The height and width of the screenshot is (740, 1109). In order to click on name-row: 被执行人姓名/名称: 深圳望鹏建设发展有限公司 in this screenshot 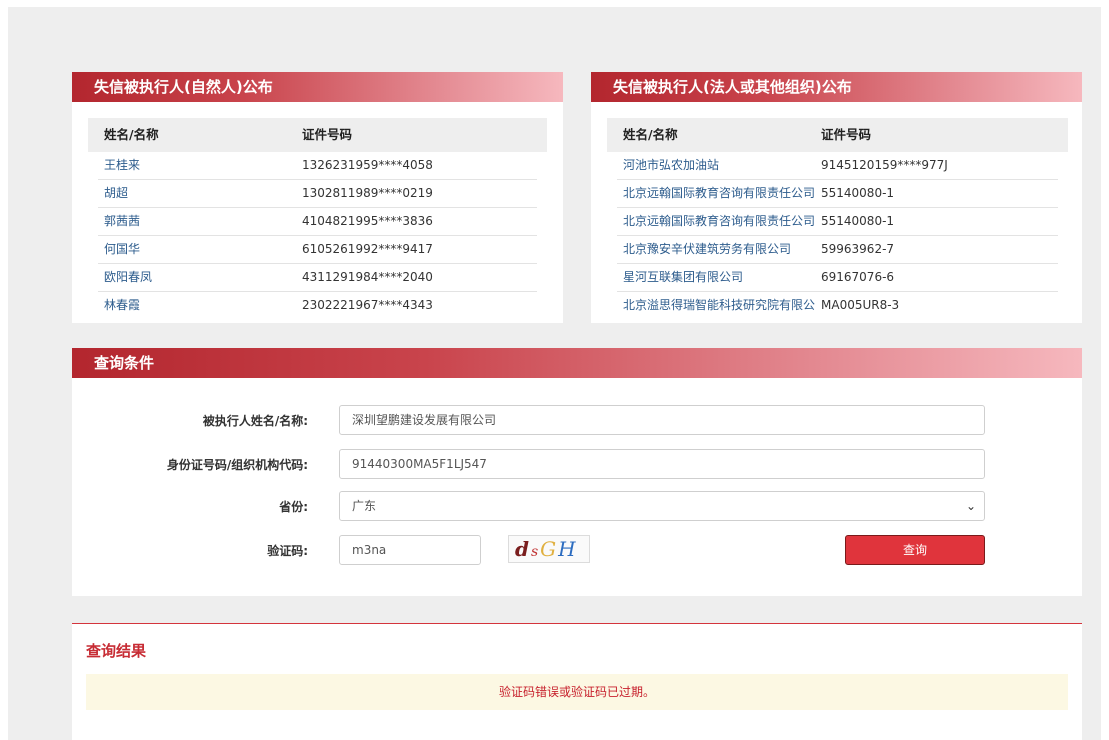, I will do `click(577, 421)`.